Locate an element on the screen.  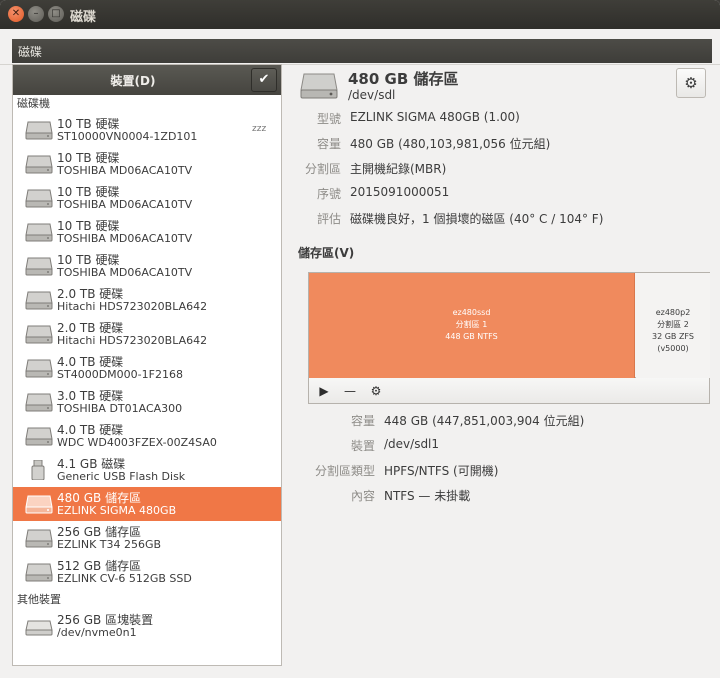
property-label: 型號 is located at coordinates (328, 119).